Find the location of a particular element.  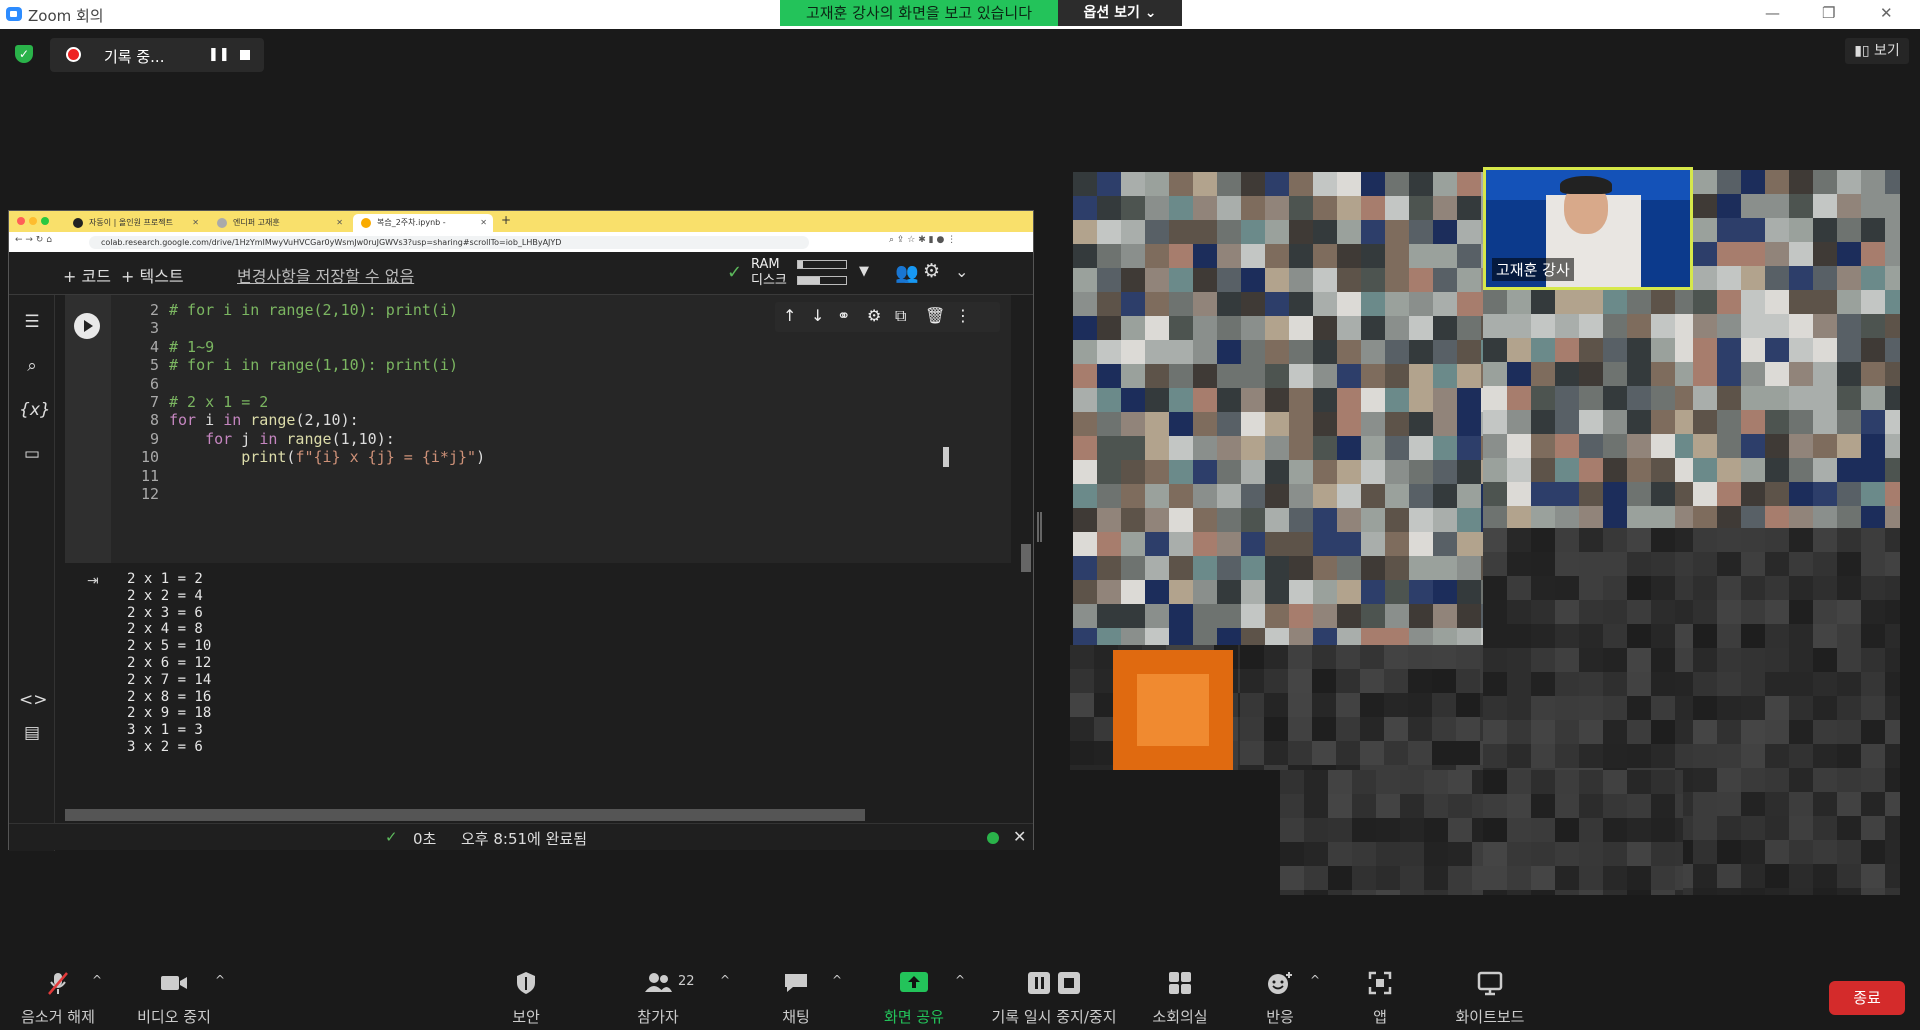

link-icon: ⚭ is located at coordinates (843, 315).